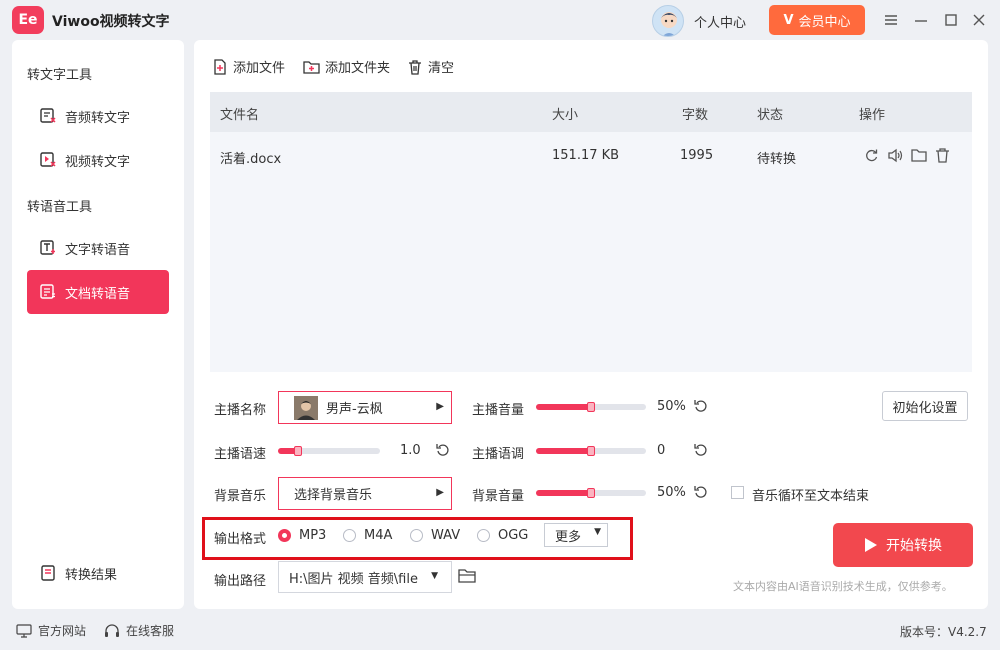 This screenshot has width=1000, height=650. I want to click on format-option-ogg: OGG, so click(502, 535).